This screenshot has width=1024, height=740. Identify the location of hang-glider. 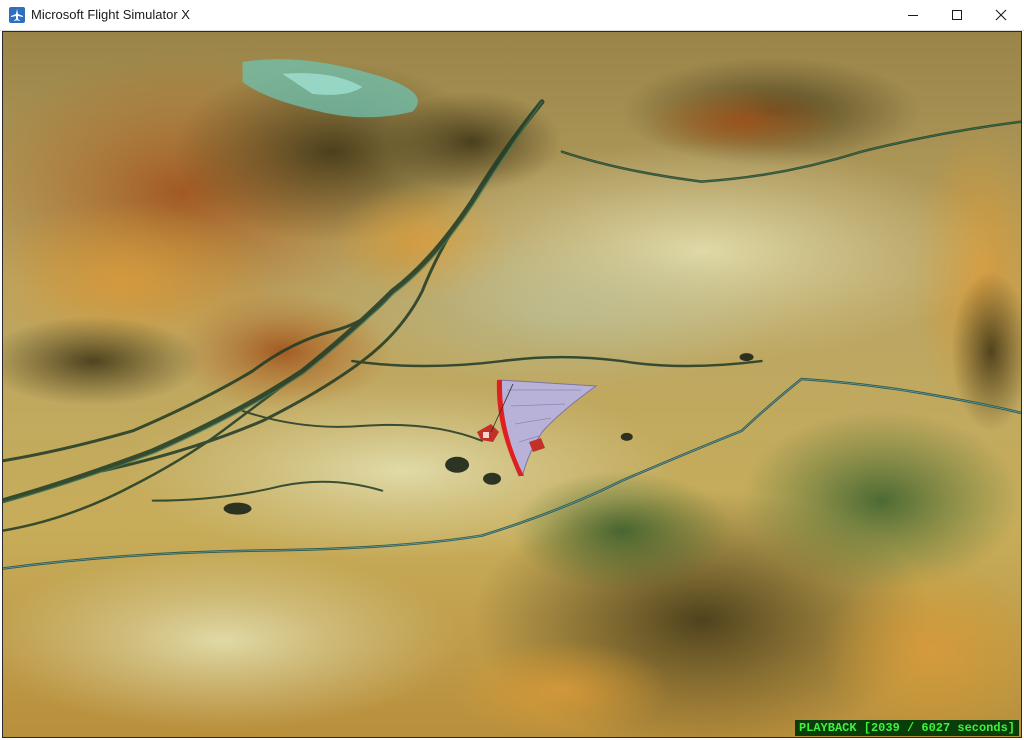
(537, 428).